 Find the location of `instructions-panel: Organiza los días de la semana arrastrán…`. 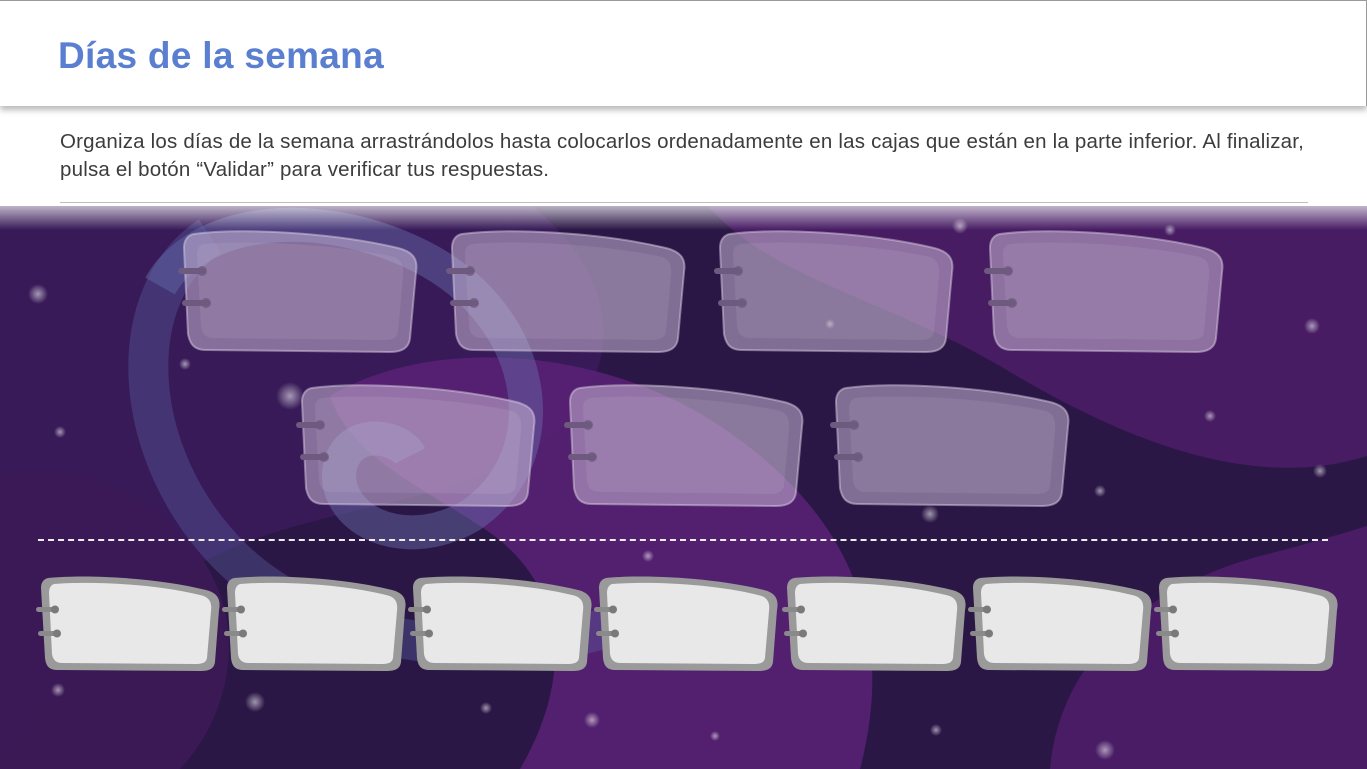

instructions-panel: Organiza los días de la semana arrastrán… is located at coordinates (683, 156).